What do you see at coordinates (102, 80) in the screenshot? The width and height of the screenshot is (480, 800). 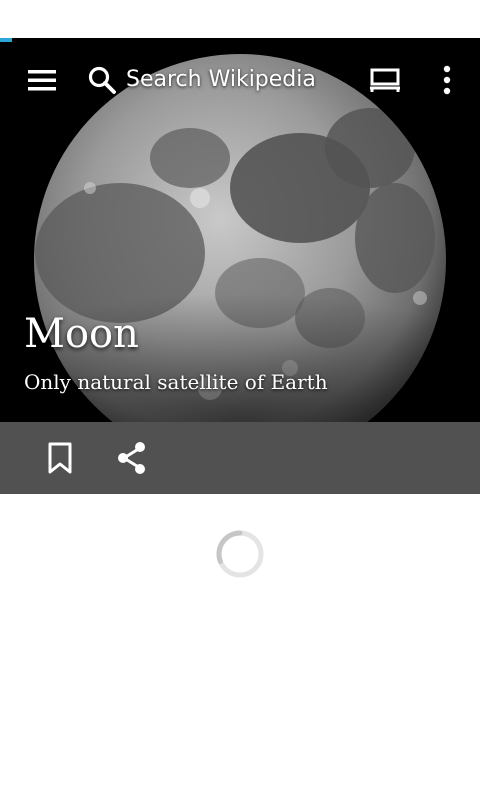 I see `search-icon` at bounding box center [102, 80].